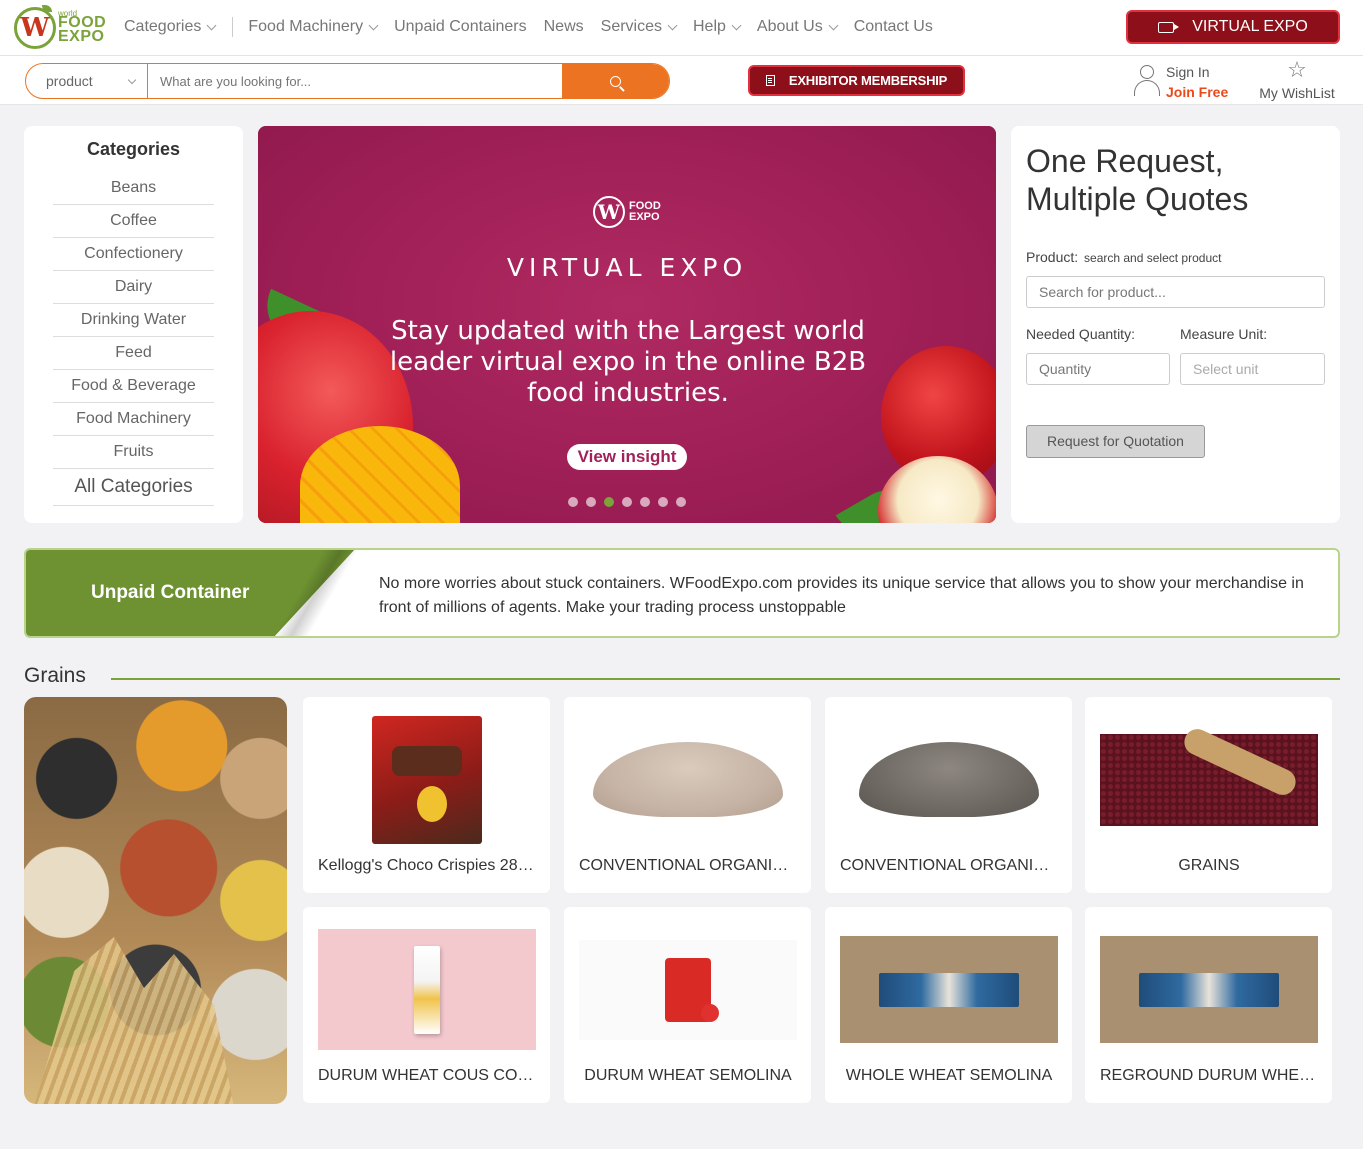  Describe the element at coordinates (1124, 257) in the screenshot. I see `product-label: Product: search and select product` at that location.